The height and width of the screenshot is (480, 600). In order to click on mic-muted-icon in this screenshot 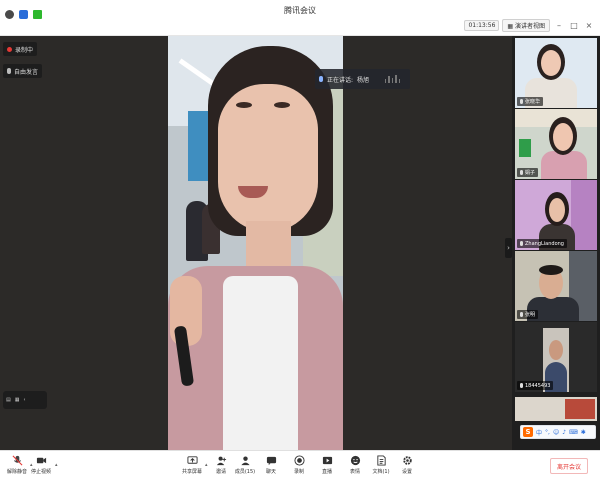, I will do `click(17, 460)`.